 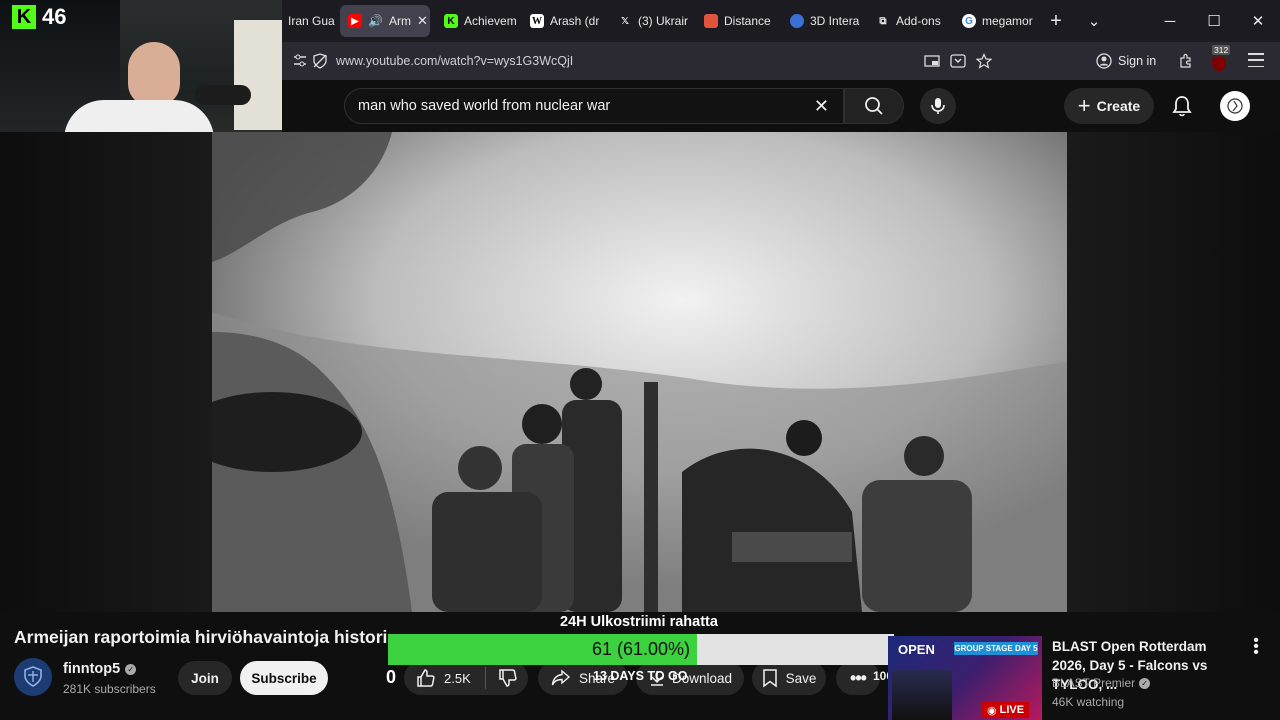 I want to click on bookmark-star-icon, so click(x=984, y=61).